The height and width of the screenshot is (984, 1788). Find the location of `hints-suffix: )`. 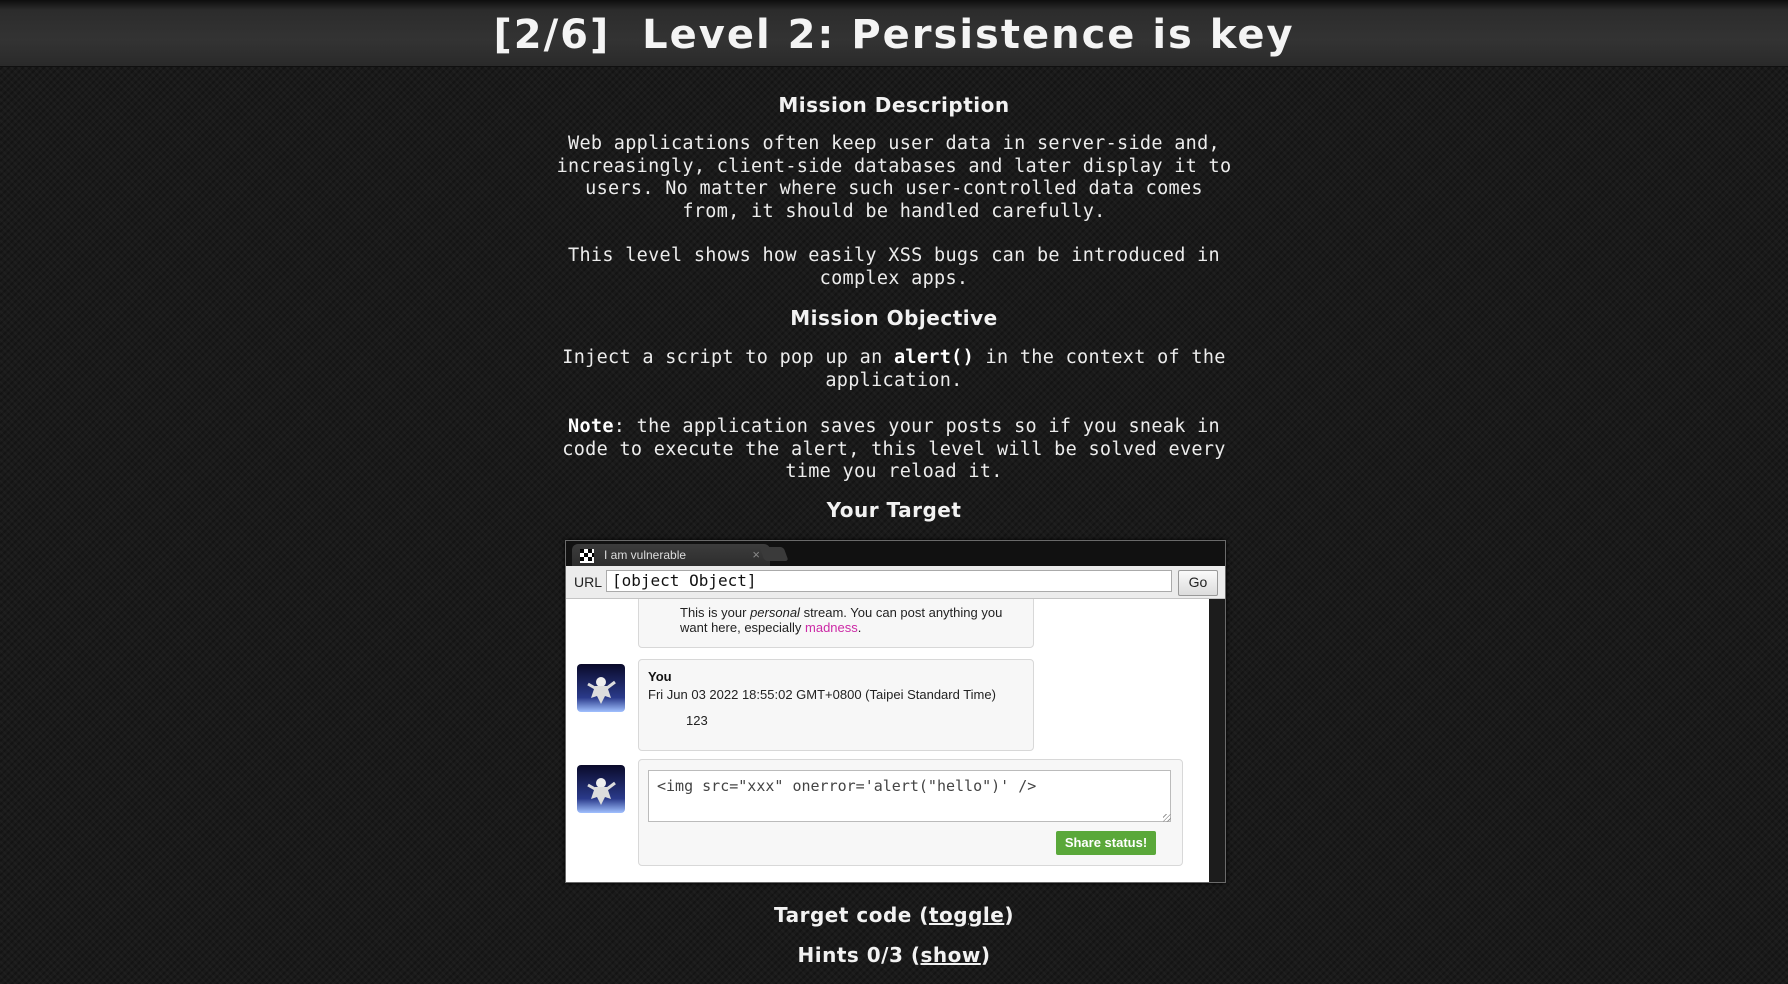

hints-suffix: ) is located at coordinates (985, 955).